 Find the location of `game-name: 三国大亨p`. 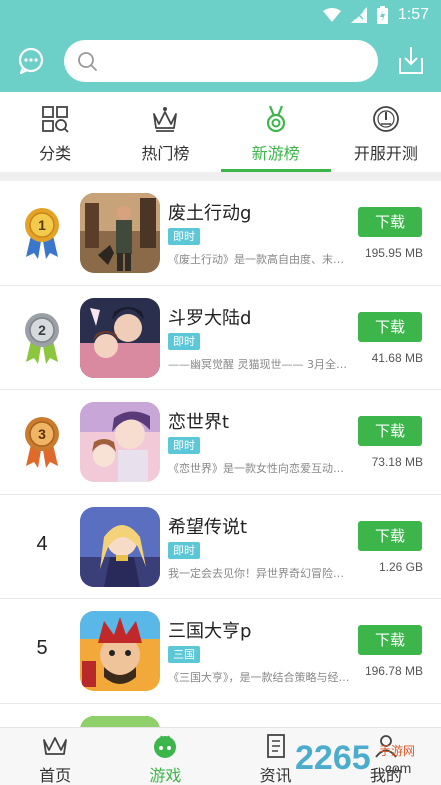

game-name: 三国大亨p is located at coordinates (209, 630).